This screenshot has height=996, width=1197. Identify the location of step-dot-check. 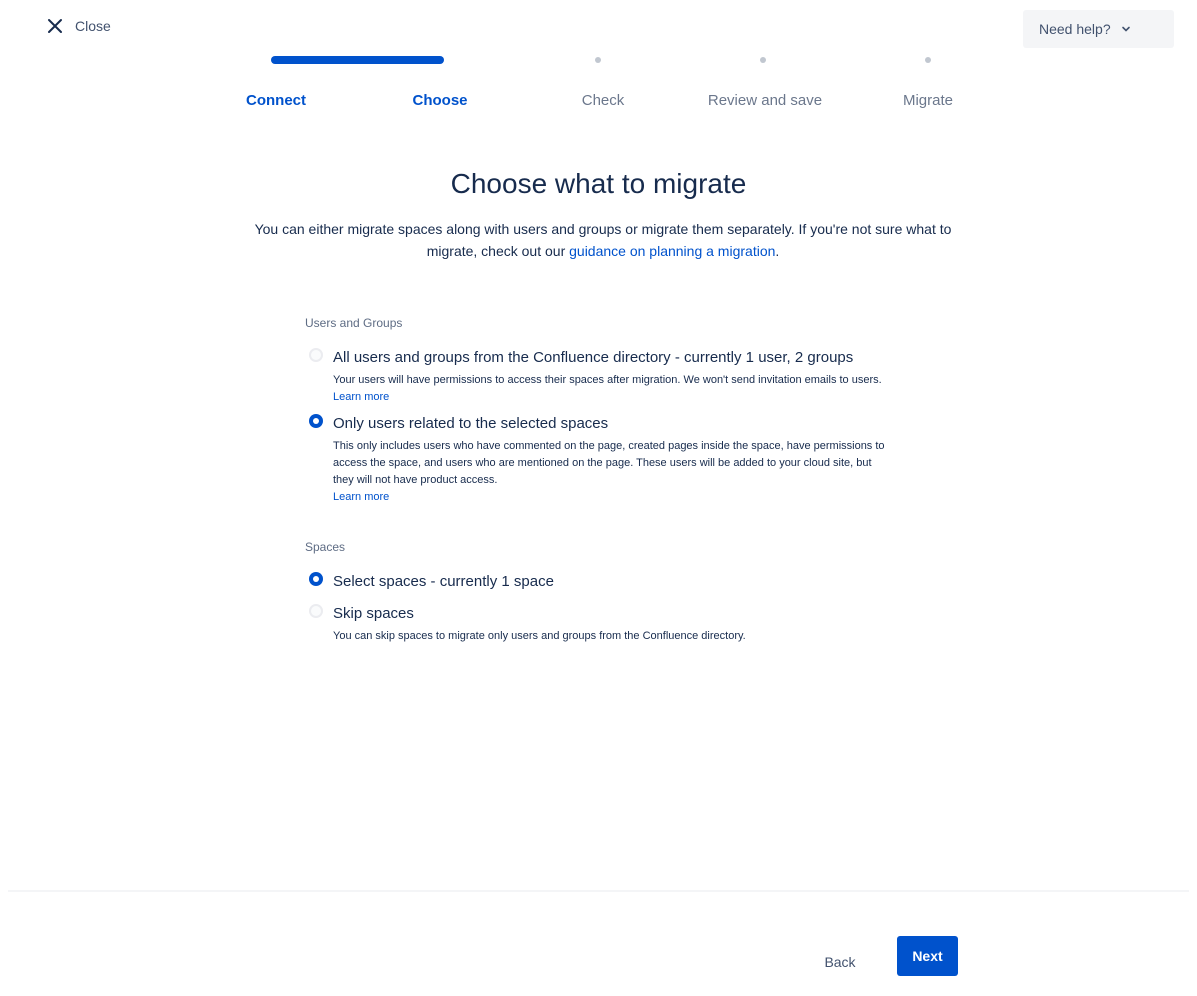
(598, 60).